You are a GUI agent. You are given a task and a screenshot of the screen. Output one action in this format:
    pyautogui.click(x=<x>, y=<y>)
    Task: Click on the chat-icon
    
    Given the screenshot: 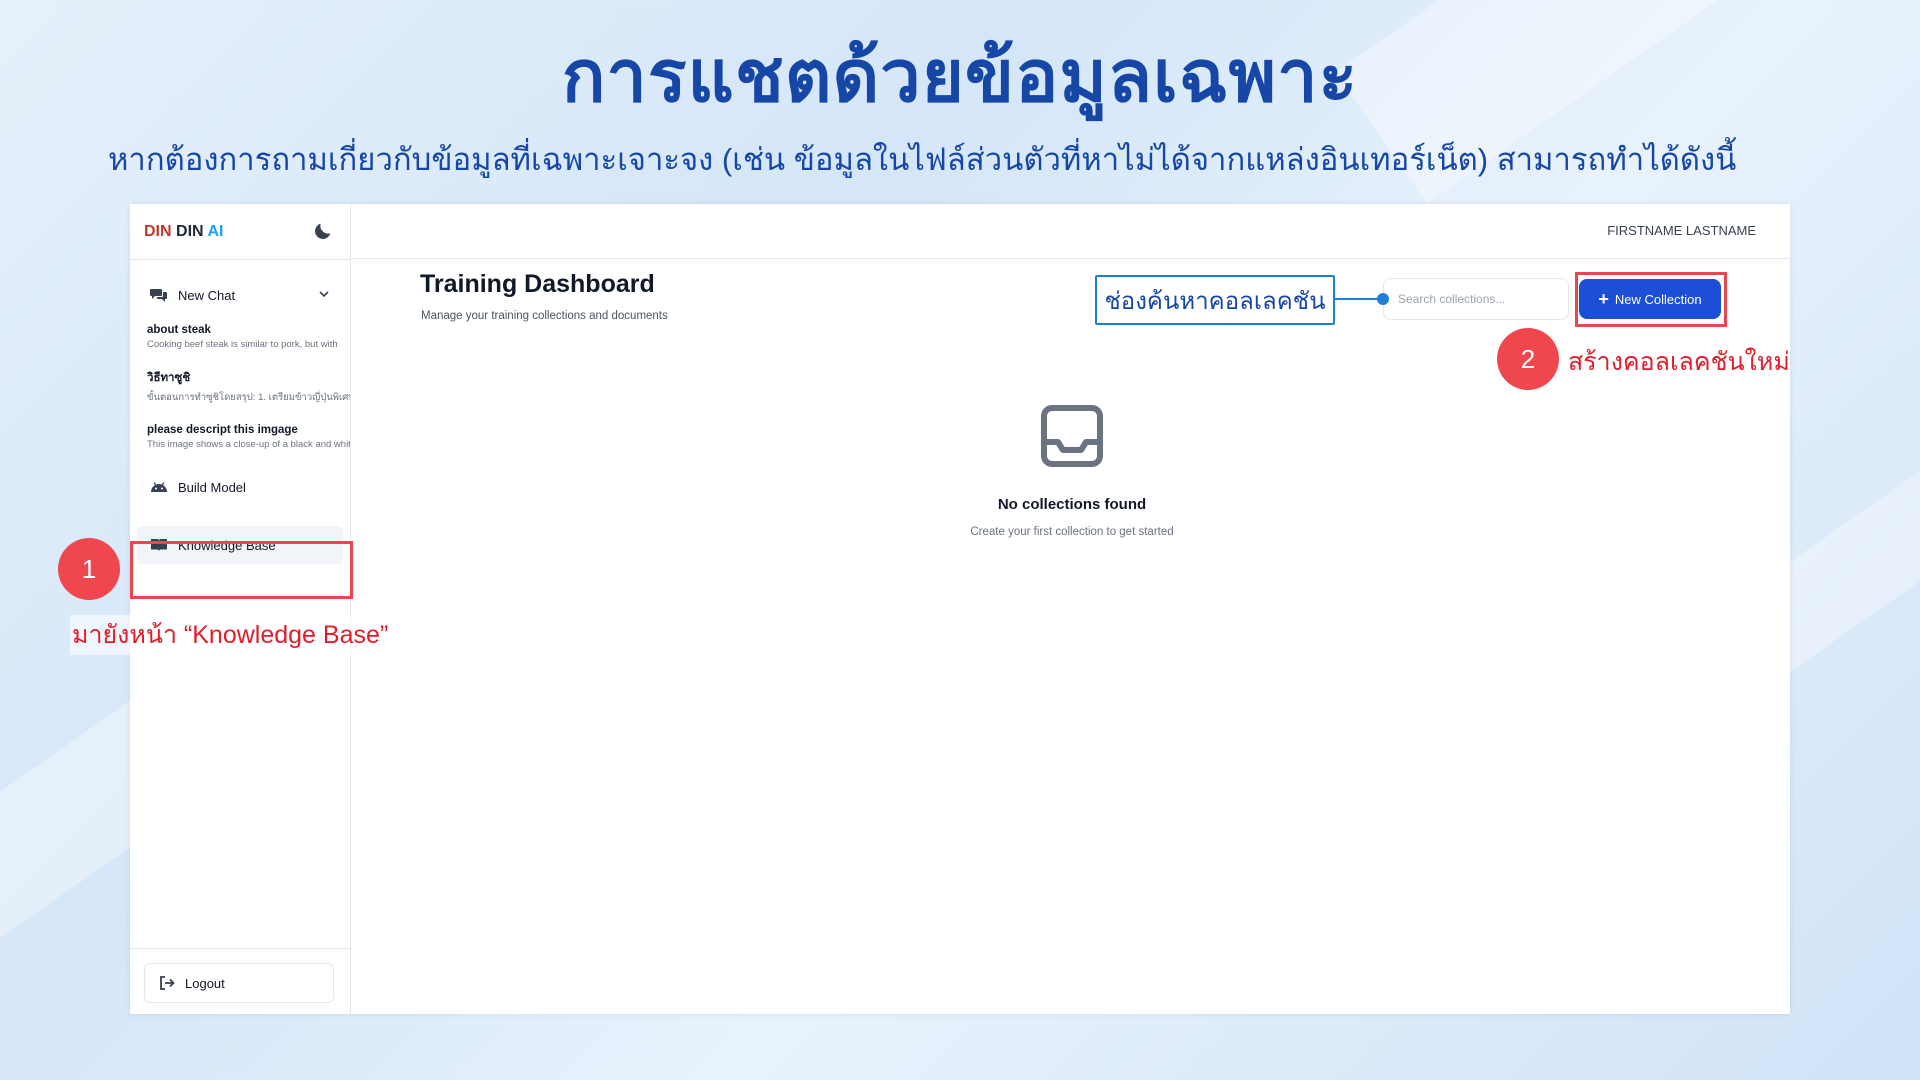 What is the action you would take?
    pyautogui.click(x=159, y=295)
    